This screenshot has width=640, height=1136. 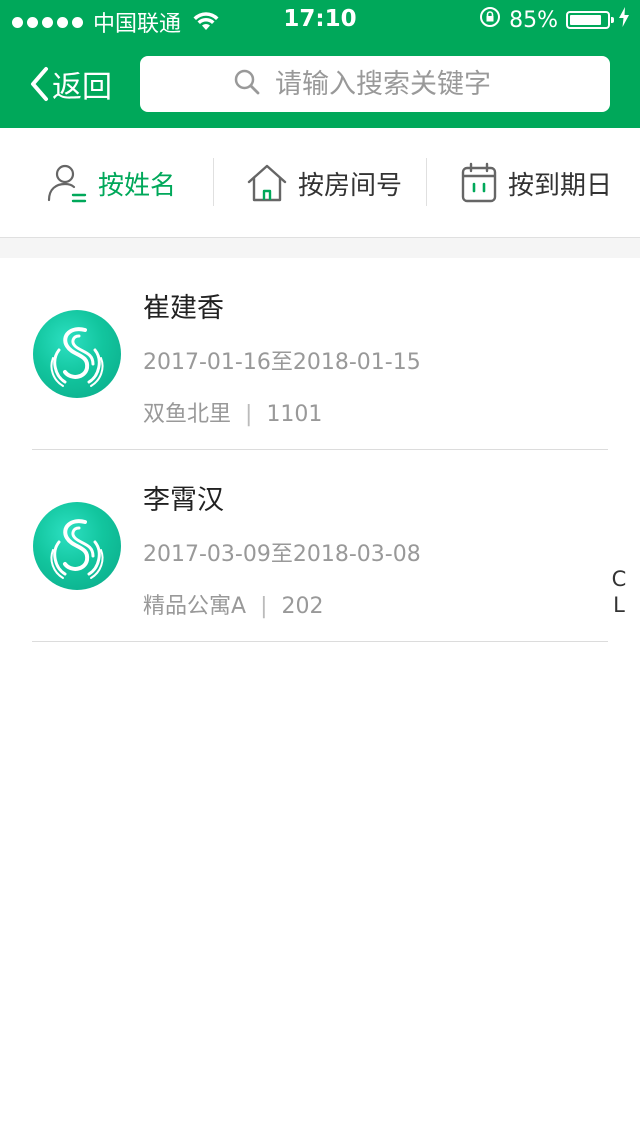 I want to click on building-name: 双鱼北里, so click(x=187, y=414).